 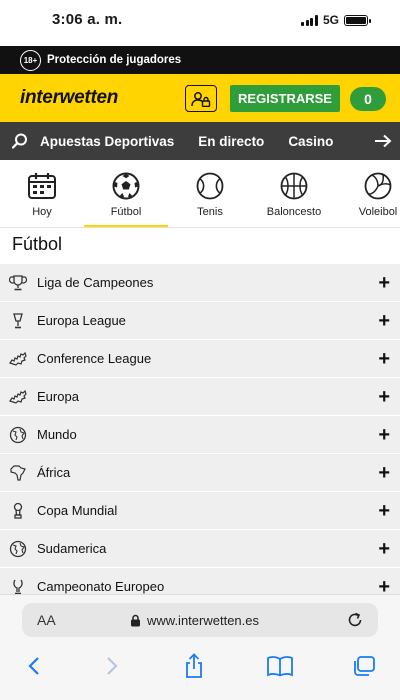 I want to click on back-button, so click(x=34, y=666).